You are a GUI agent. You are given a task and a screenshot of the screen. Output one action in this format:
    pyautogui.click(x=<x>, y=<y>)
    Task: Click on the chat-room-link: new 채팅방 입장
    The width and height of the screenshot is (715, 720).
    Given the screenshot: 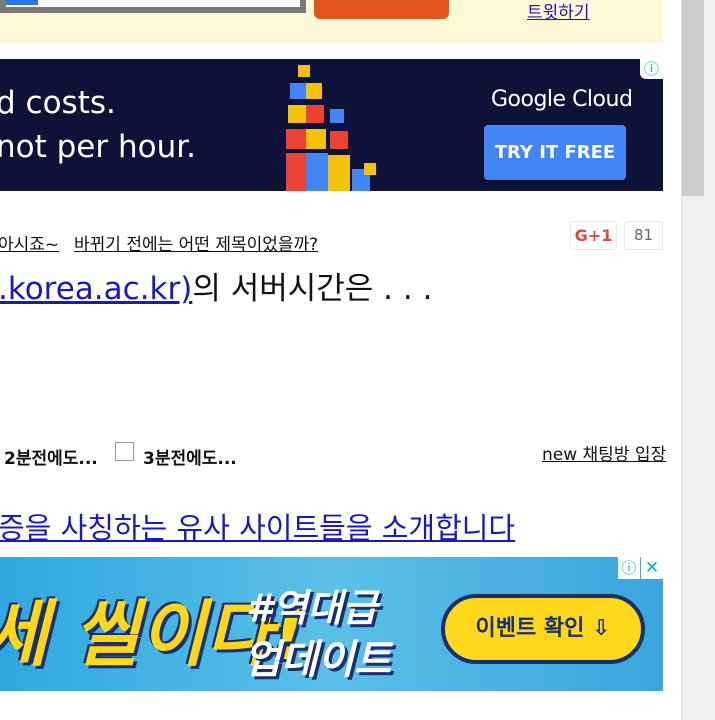 What is the action you would take?
    pyautogui.click(x=604, y=452)
    